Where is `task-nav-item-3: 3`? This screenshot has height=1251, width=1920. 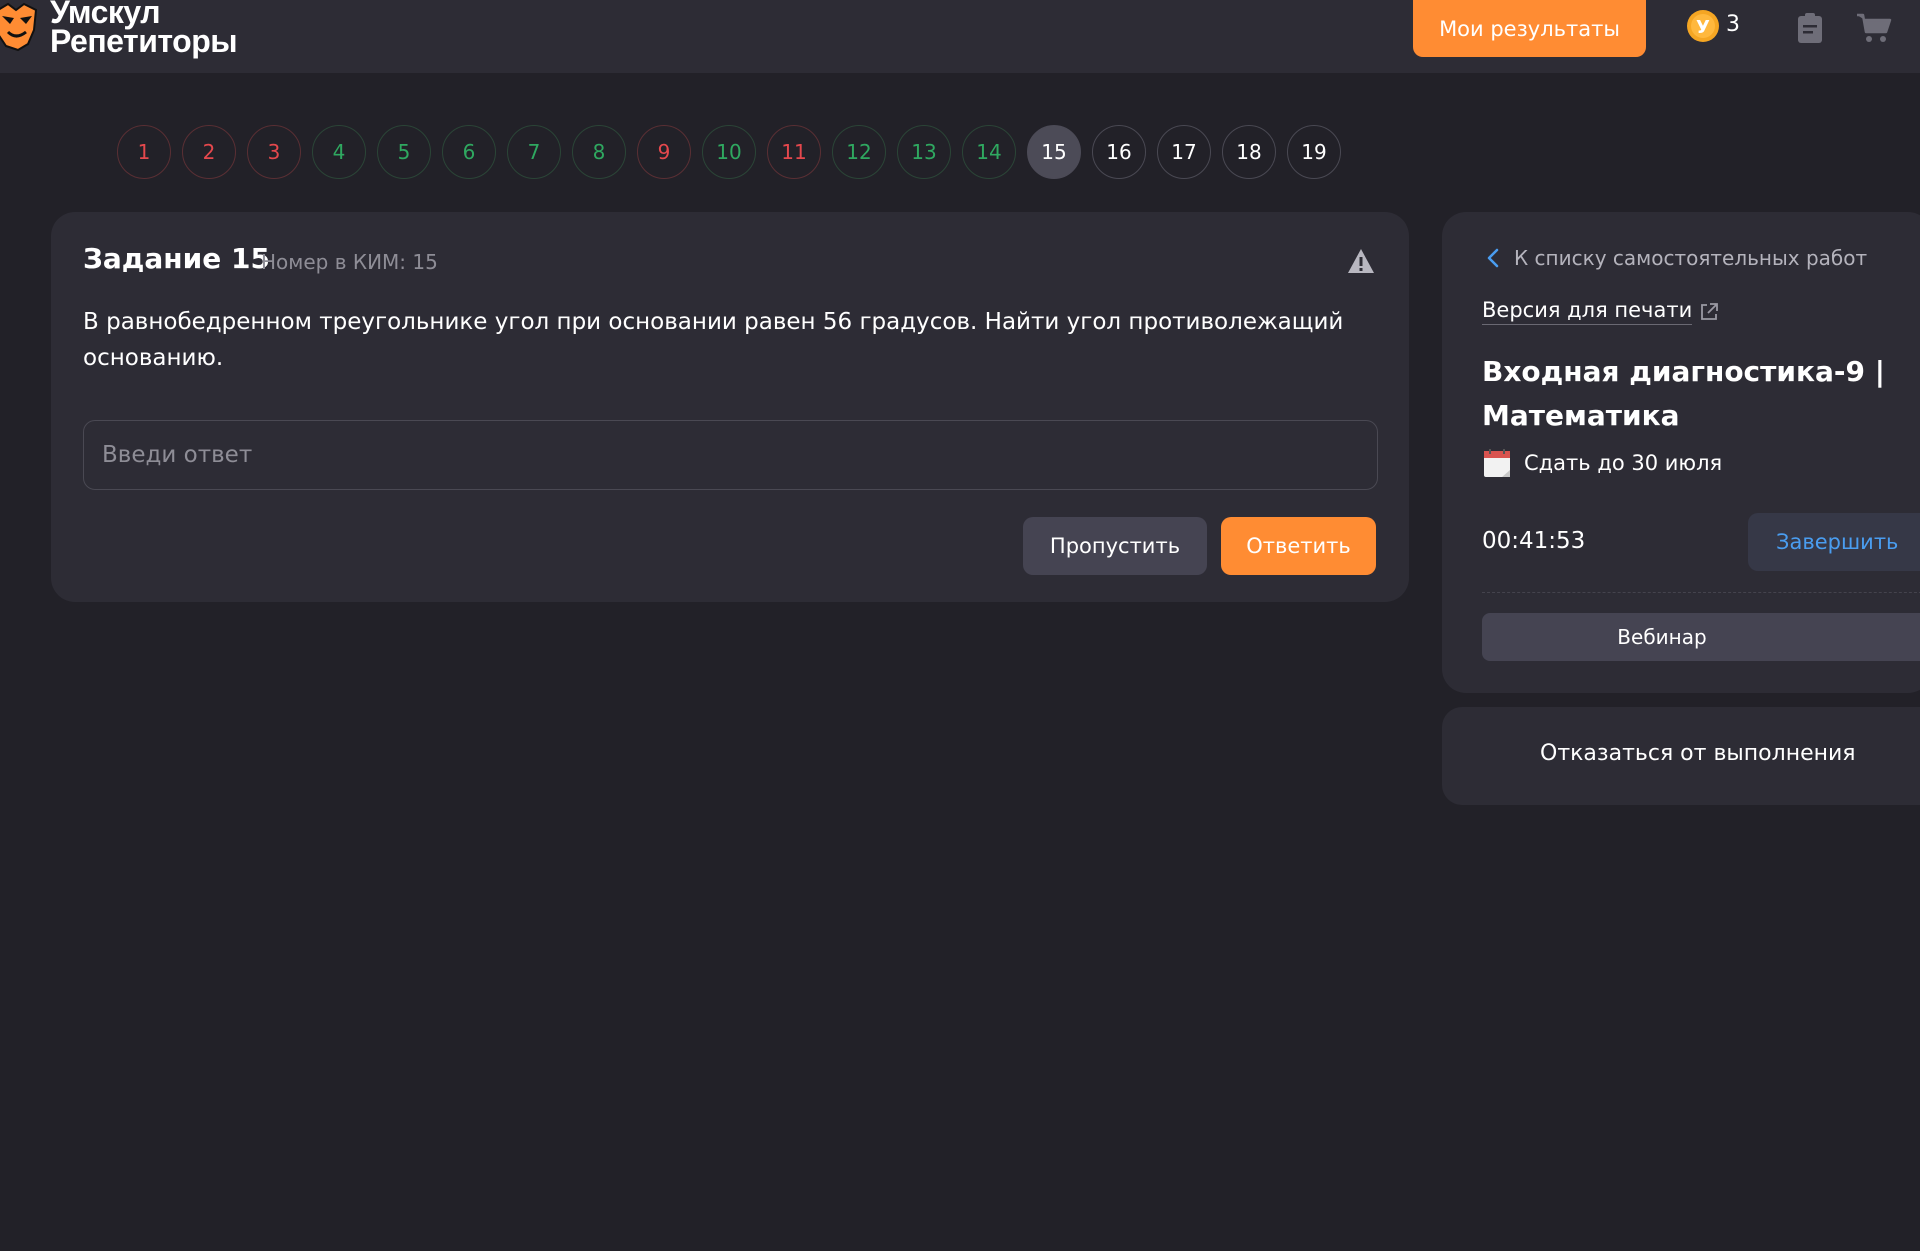 task-nav-item-3: 3 is located at coordinates (274, 152).